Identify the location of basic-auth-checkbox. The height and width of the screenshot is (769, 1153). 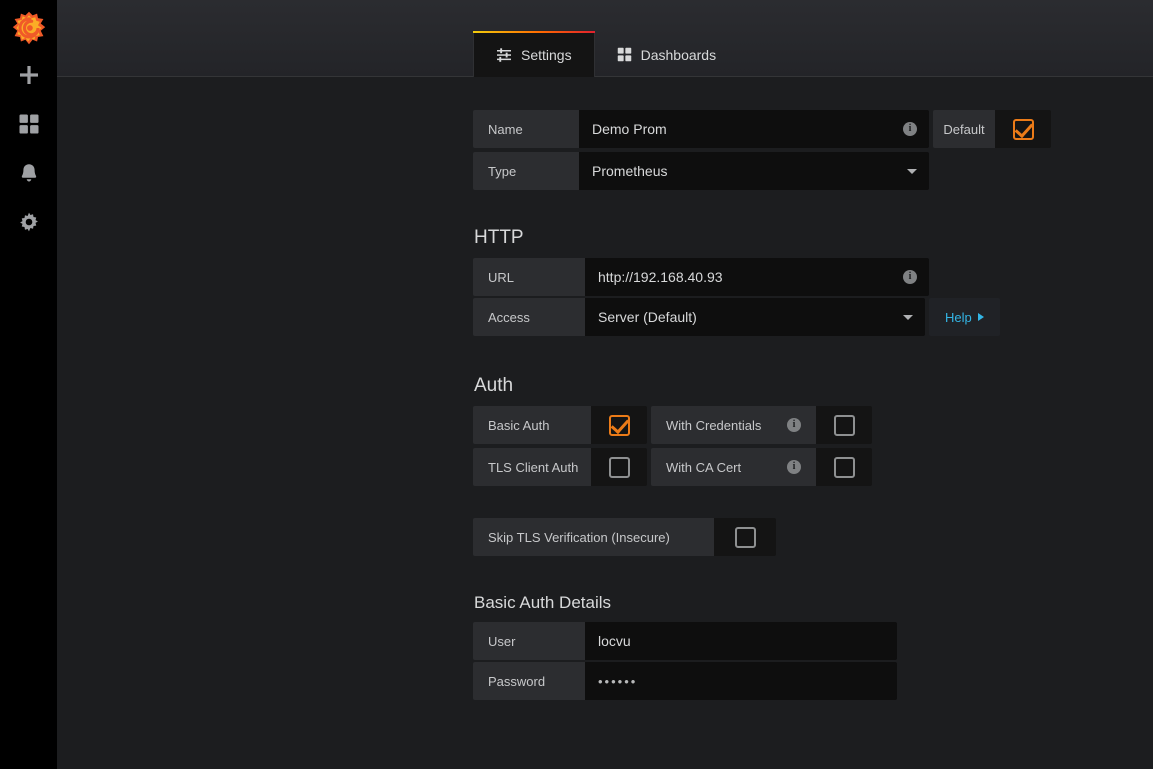
(619, 425).